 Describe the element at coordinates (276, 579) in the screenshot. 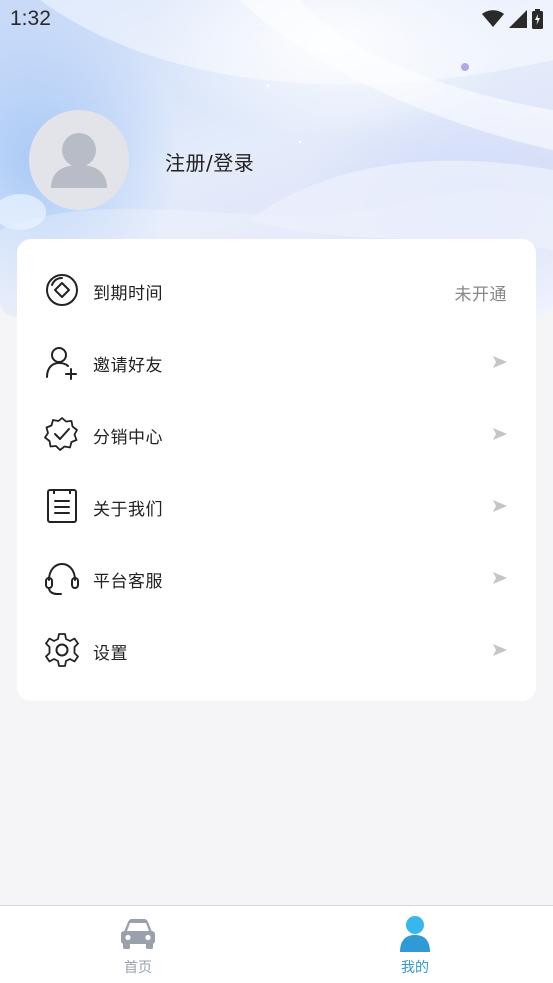

I see `menu-item-customer-service: 平台客服` at that location.